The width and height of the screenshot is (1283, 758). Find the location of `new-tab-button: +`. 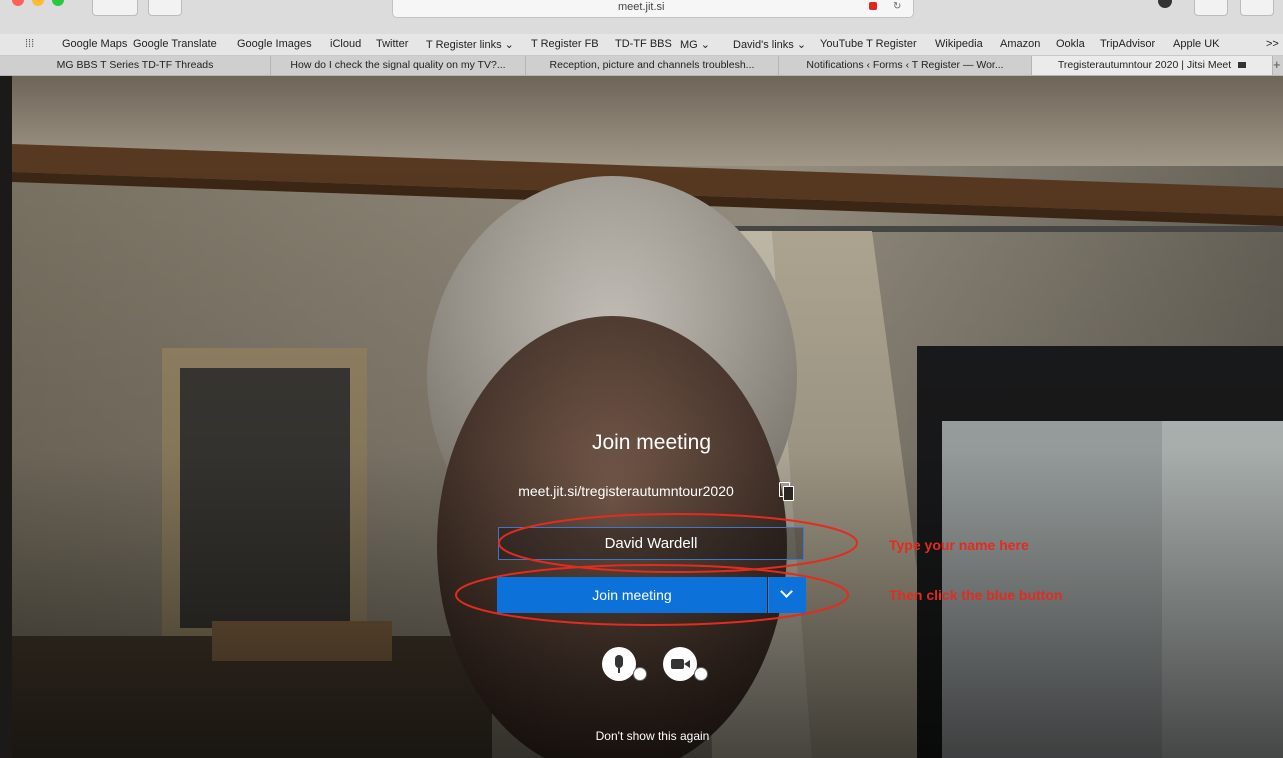

new-tab-button: + is located at coordinates (1277, 64).